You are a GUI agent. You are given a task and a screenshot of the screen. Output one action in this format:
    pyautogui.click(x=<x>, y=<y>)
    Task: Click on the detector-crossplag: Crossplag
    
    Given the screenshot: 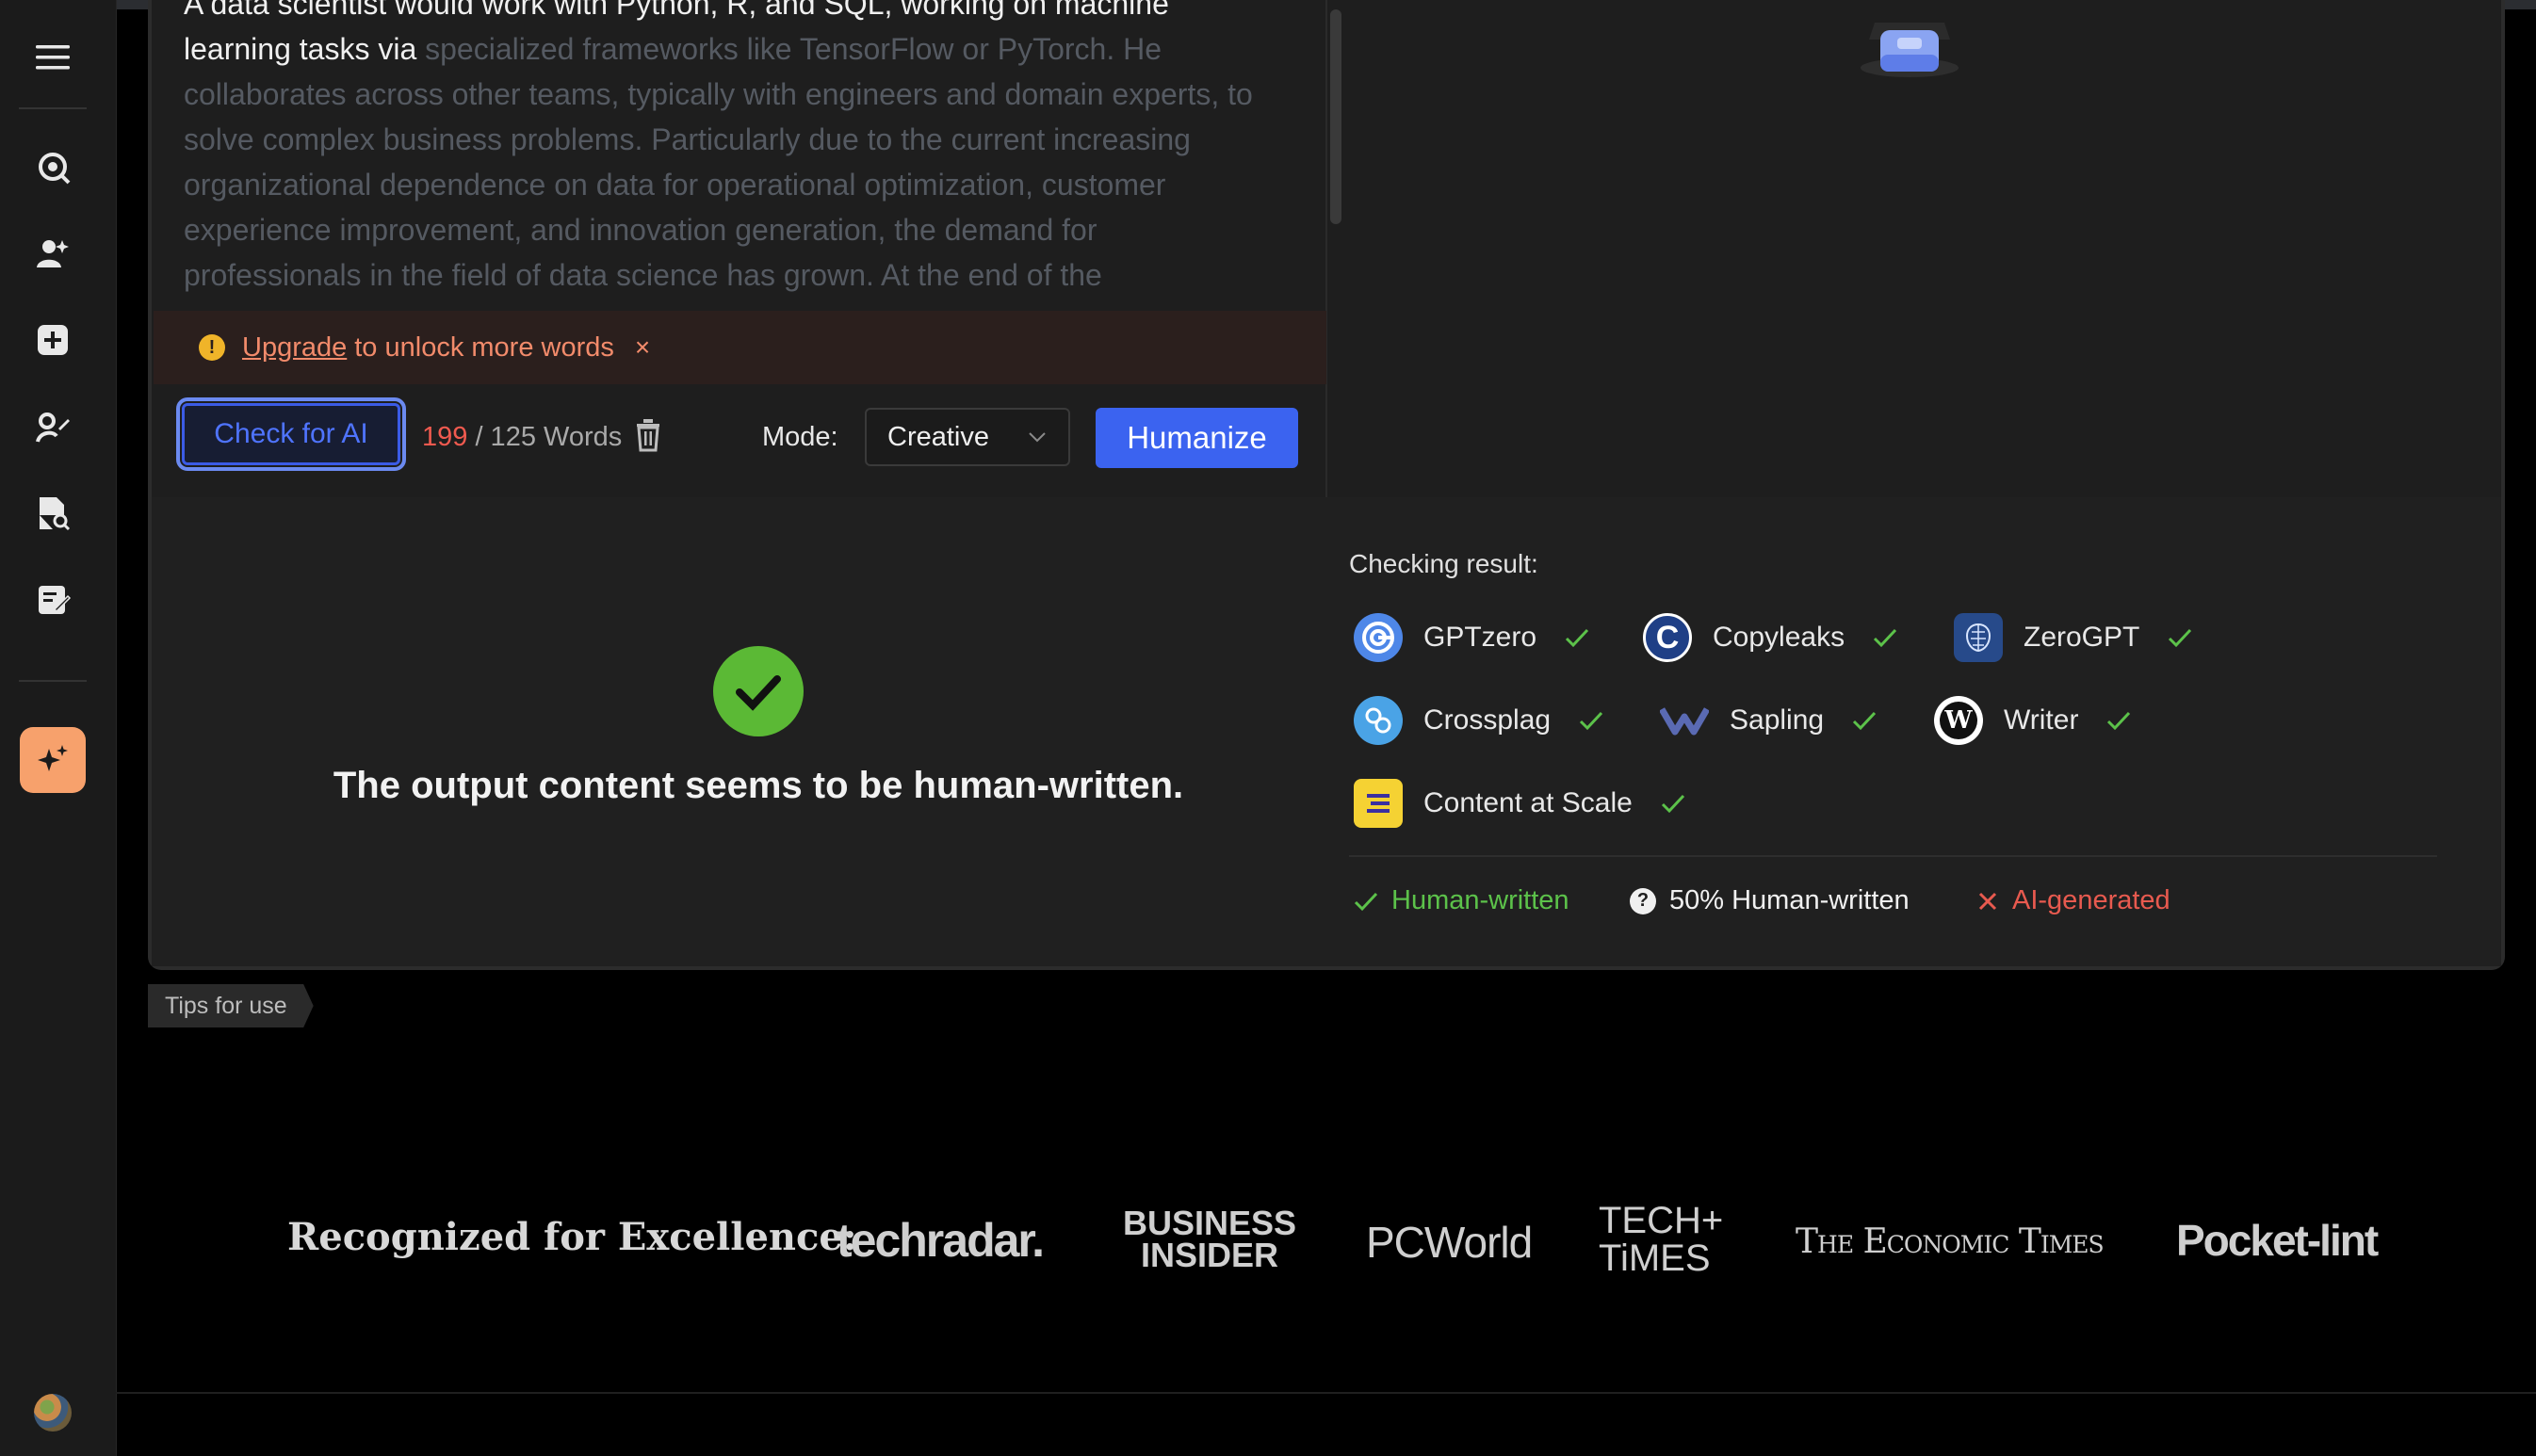 What is the action you would take?
    pyautogui.click(x=1478, y=720)
    